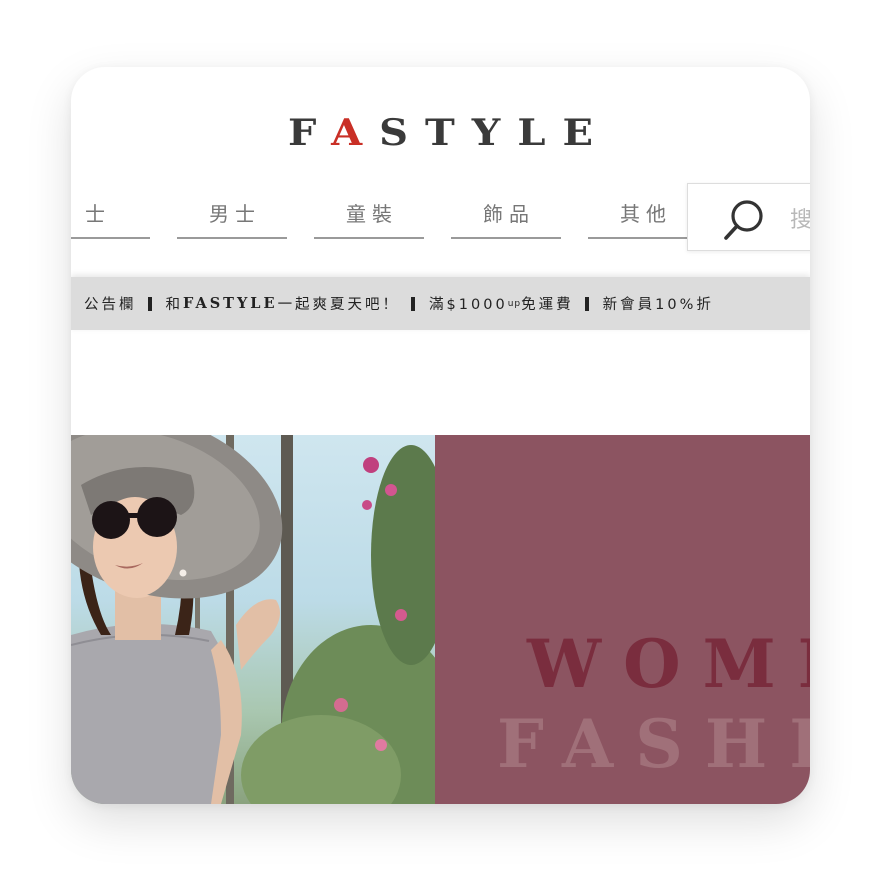 Image resolution: width=882 pixels, height=882 pixels. Describe the element at coordinates (547, 305) in the screenshot. I see `announcement-shipping-suffix: 免運費` at that location.